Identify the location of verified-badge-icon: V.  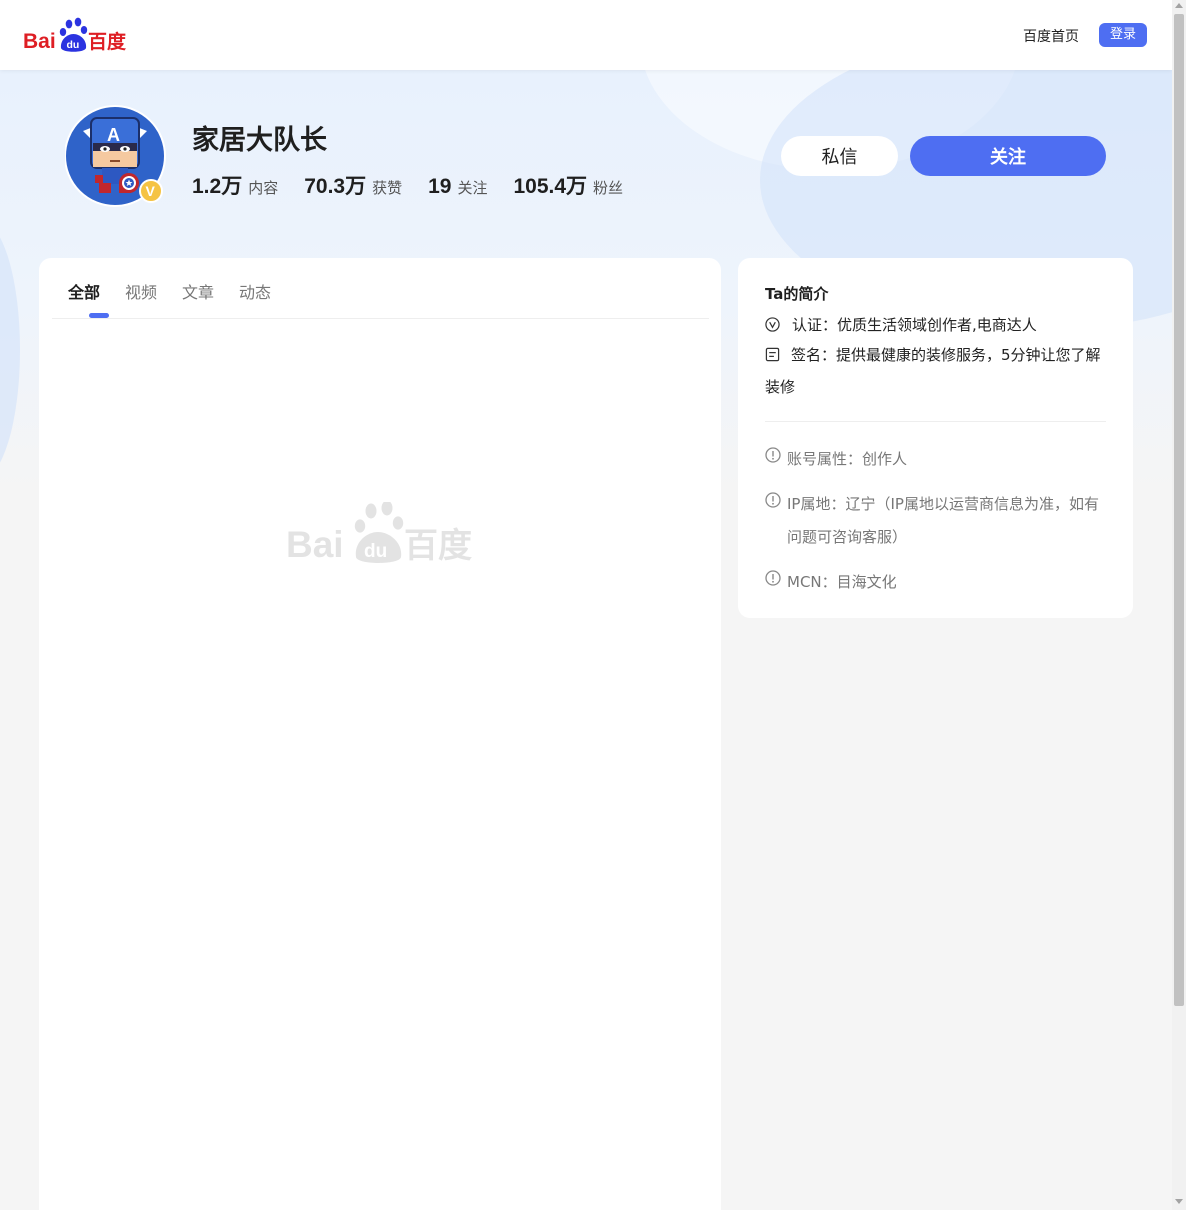
(151, 191).